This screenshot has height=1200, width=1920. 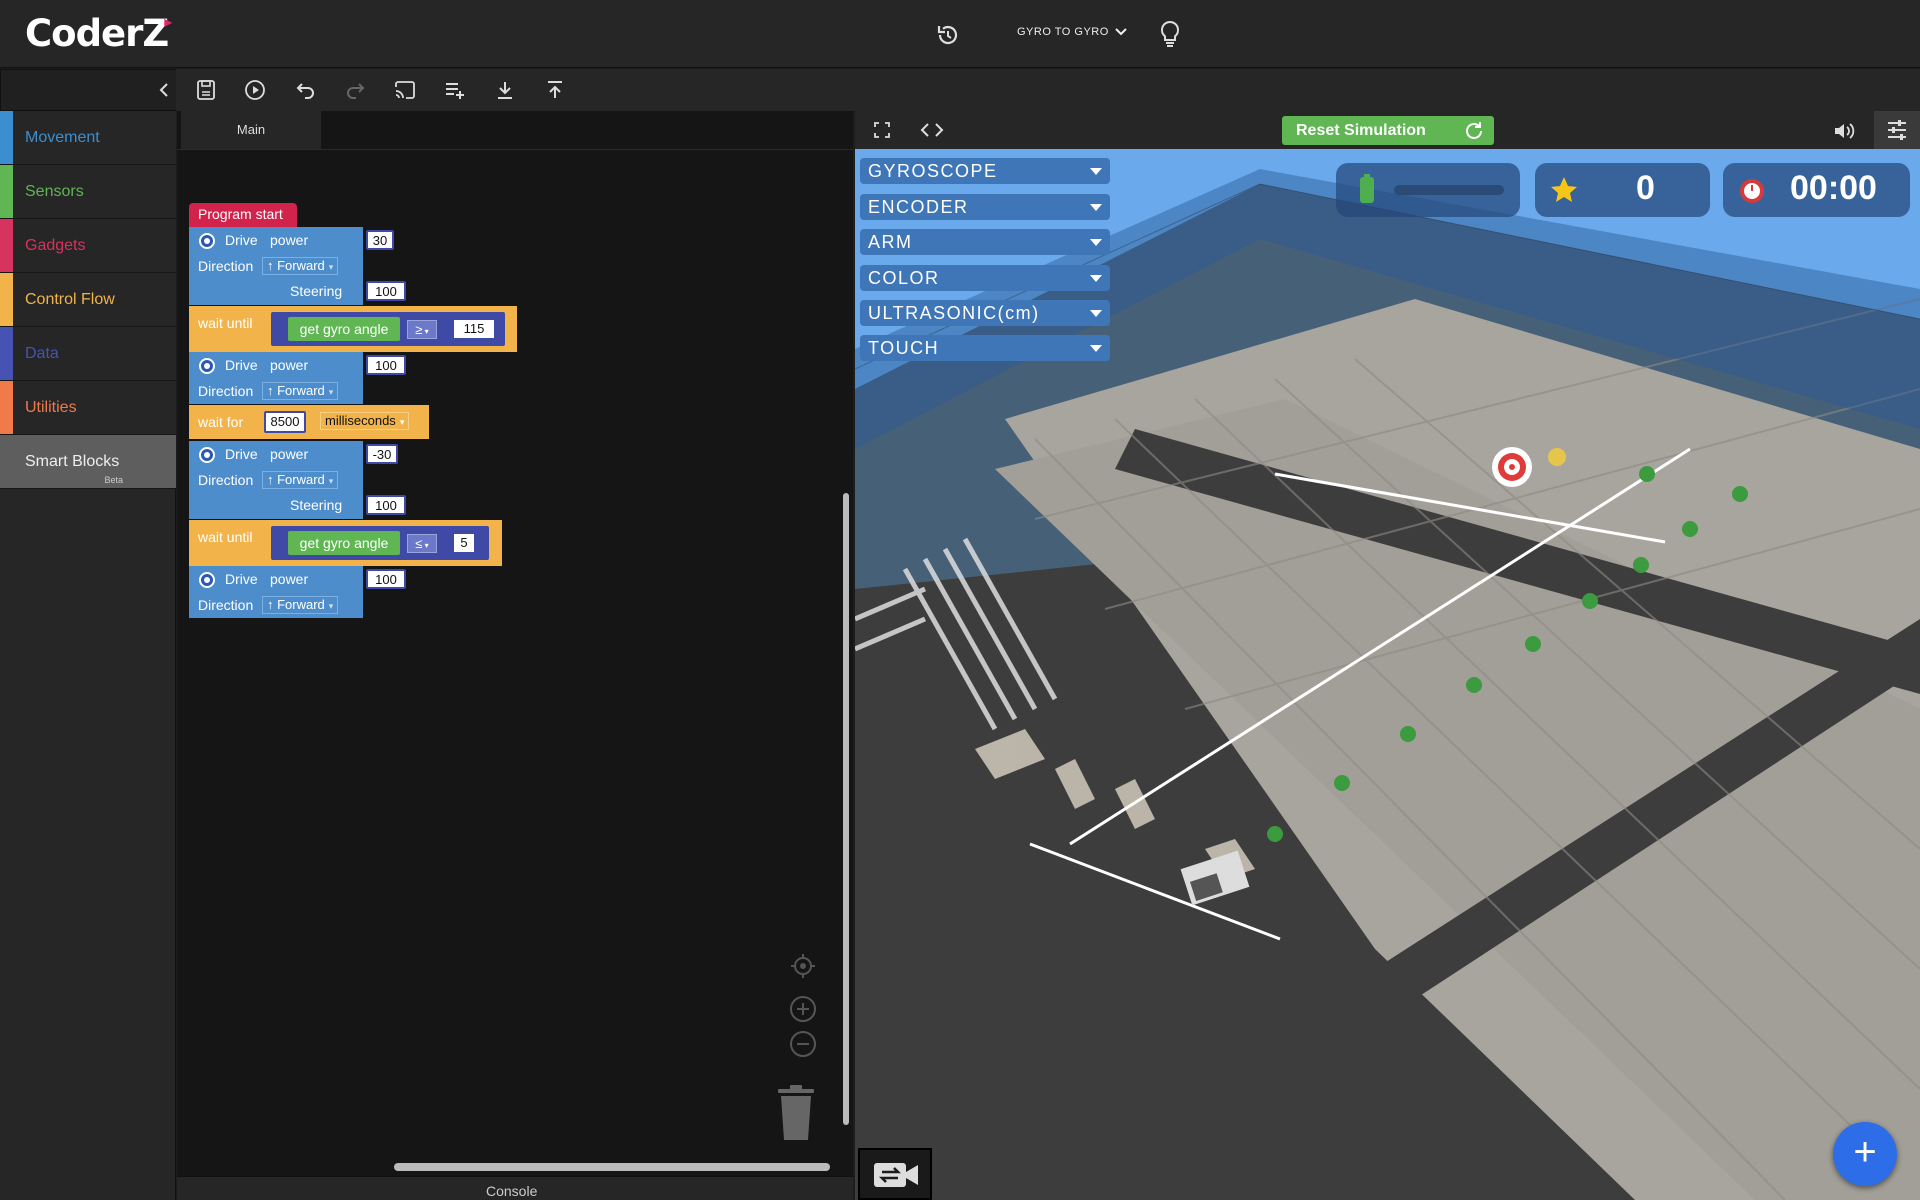 What do you see at coordinates (985, 313) in the screenshot?
I see `sensor-ultrasonic-dropdown: ULTRASONIC(cm)` at bounding box center [985, 313].